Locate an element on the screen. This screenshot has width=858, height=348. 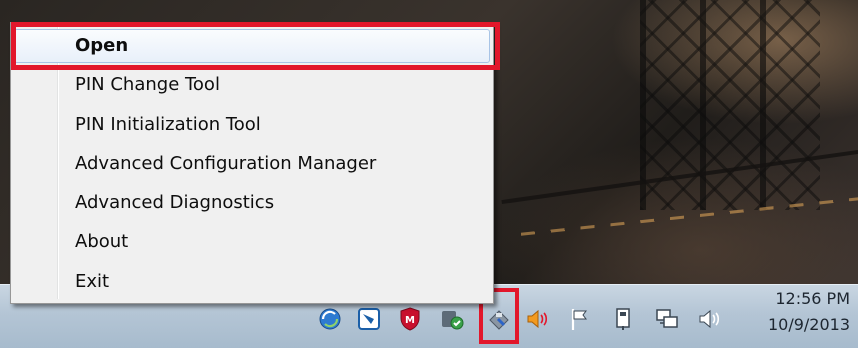
menu-item-label: PIN Initialization Tool is located at coordinates (168, 124).